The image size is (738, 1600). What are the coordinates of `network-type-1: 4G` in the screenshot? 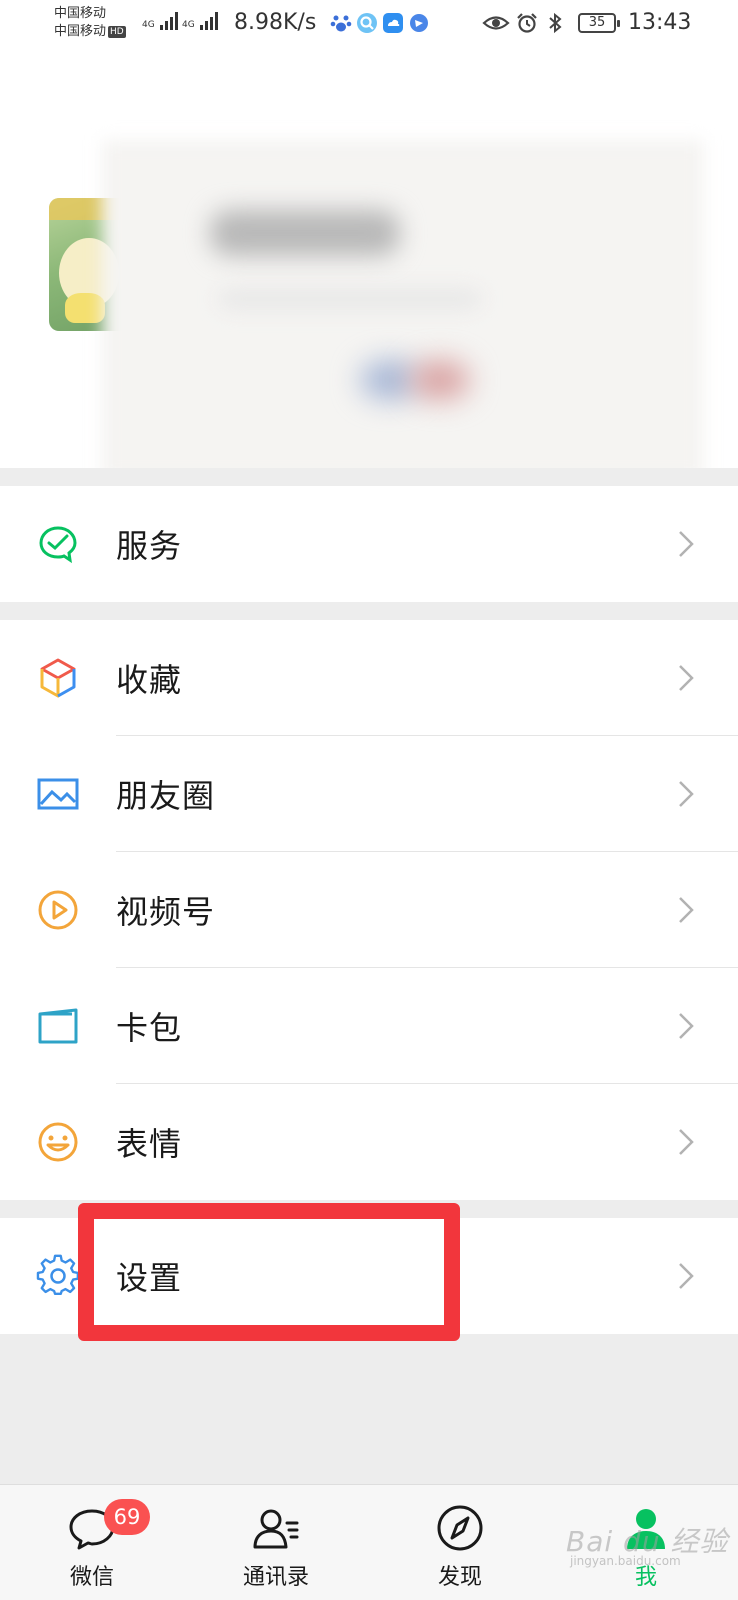 It's located at (148, 25).